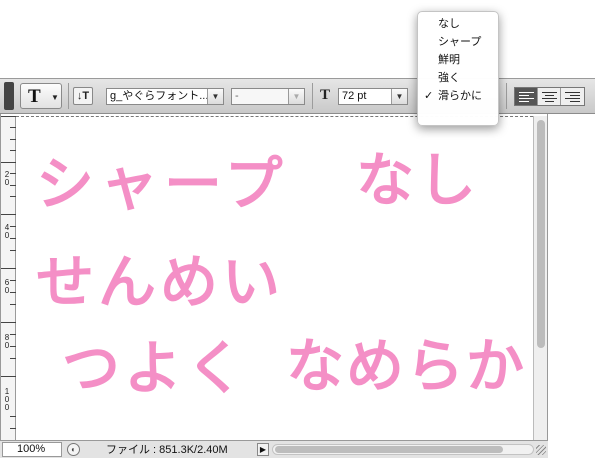 The height and width of the screenshot is (458, 595). I want to click on menu-item-strong: 強く, so click(459, 78).